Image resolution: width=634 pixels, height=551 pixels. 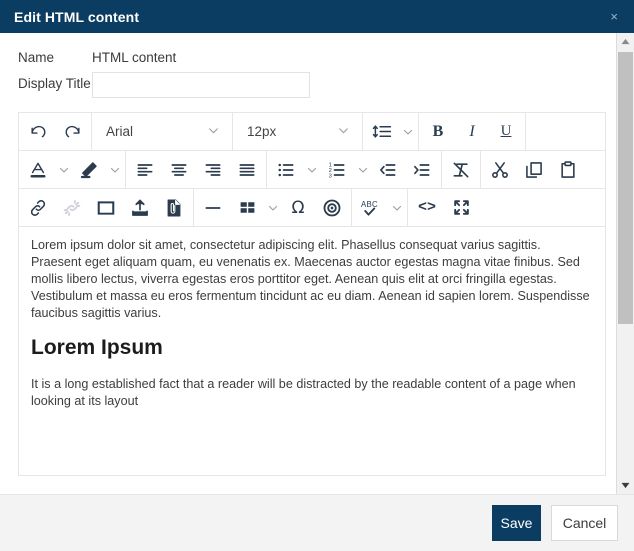 I want to click on content-heading: Lorem Ipsum, so click(x=97, y=347).